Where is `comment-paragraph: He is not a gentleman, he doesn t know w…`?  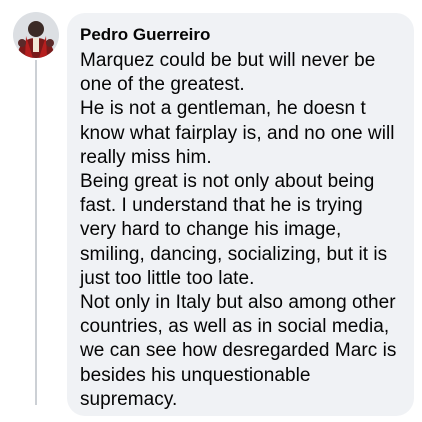
comment-paragraph: He is not a gentleman, he doesn t know w… is located at coordinates (237, 133).